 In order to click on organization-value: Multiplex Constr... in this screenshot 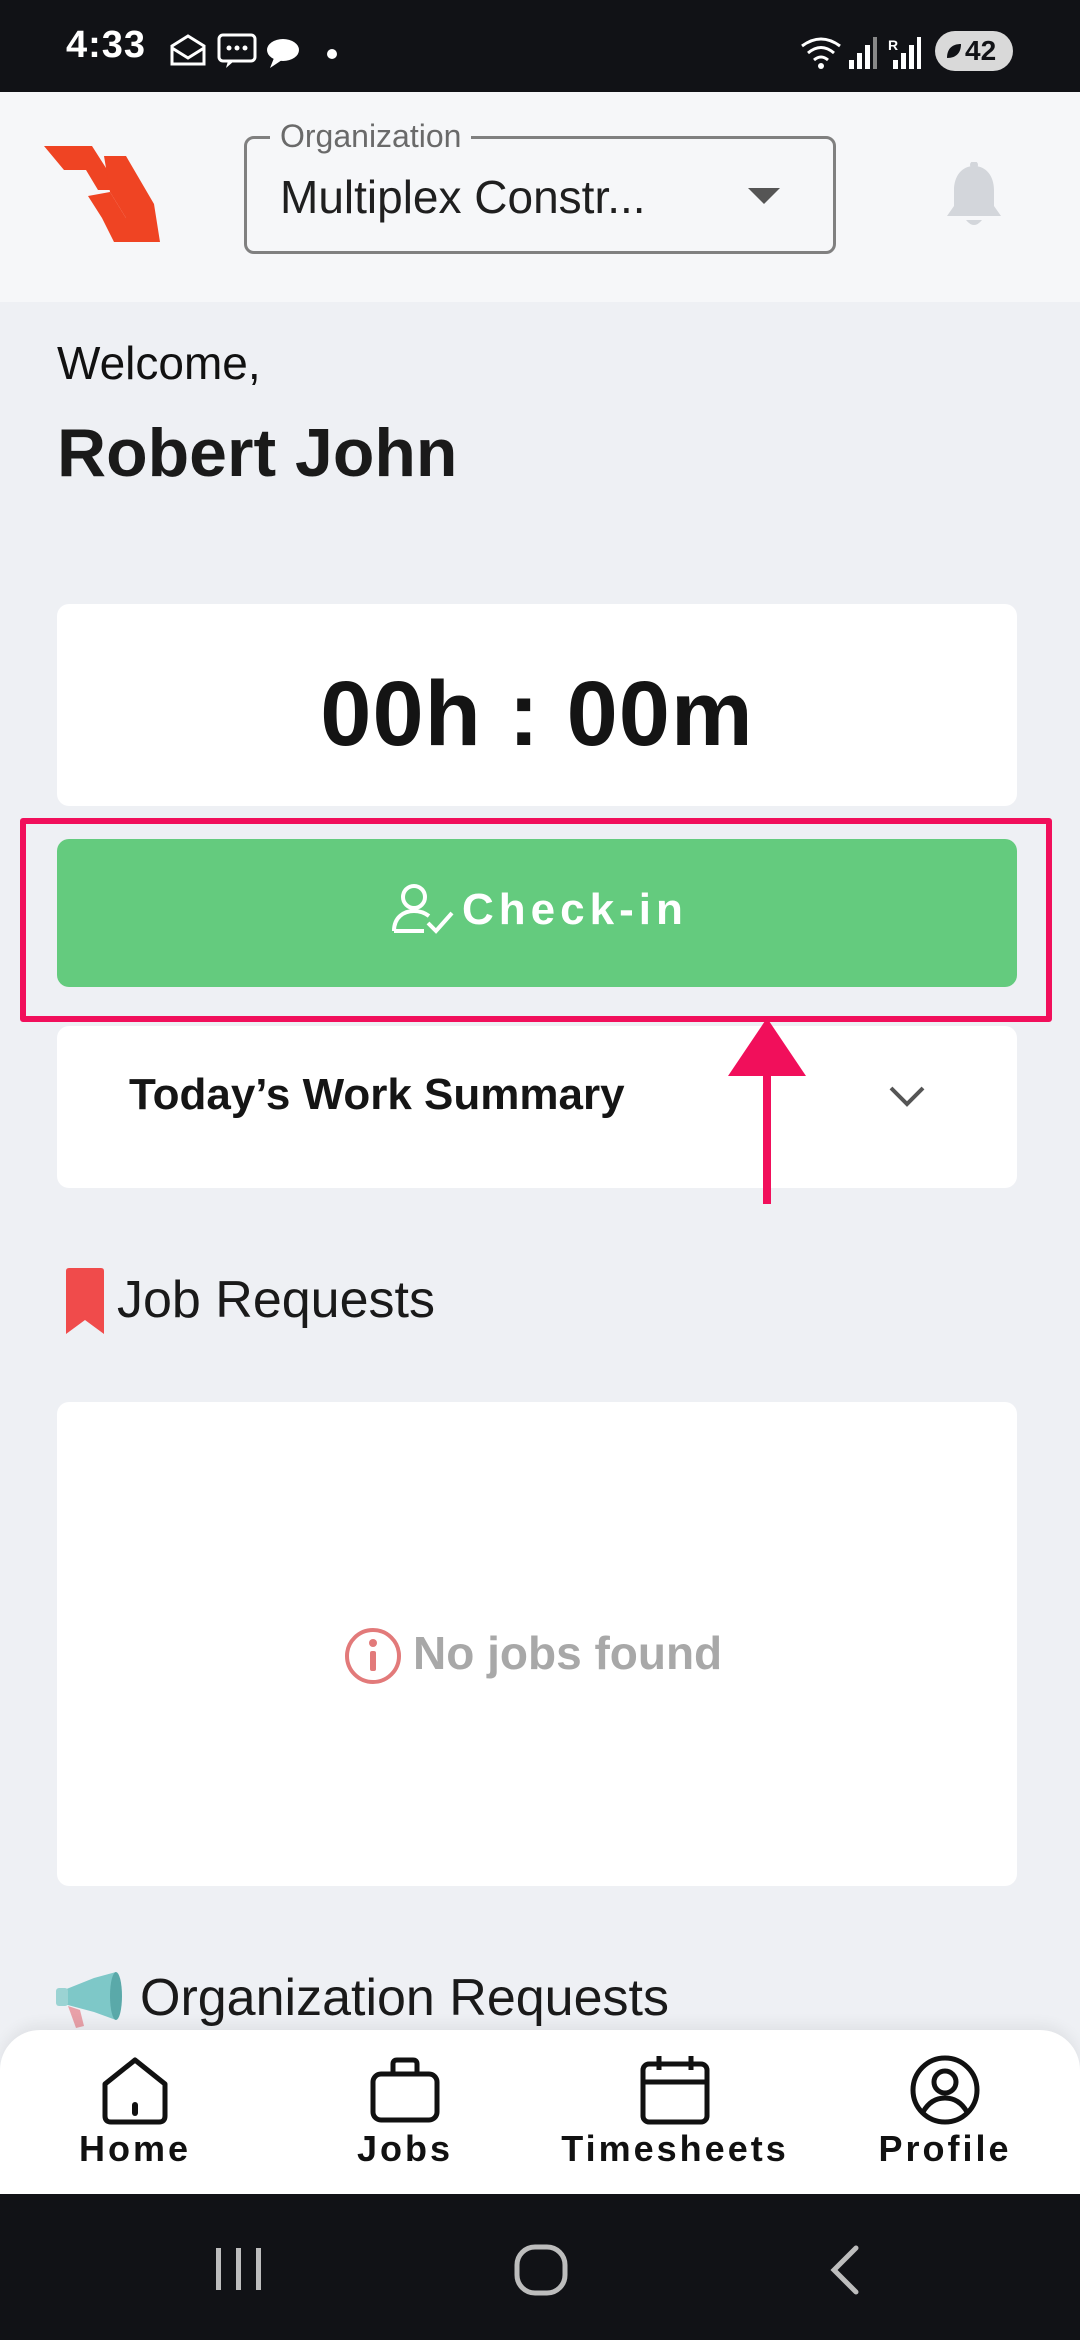, I will do `click(463, 197)`.